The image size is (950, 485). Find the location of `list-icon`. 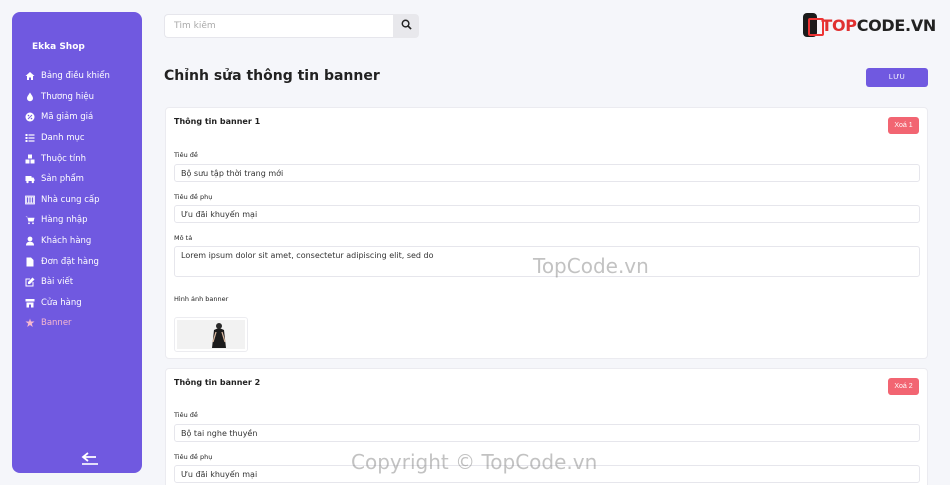

list-icon is located at coordinates (29, 138).